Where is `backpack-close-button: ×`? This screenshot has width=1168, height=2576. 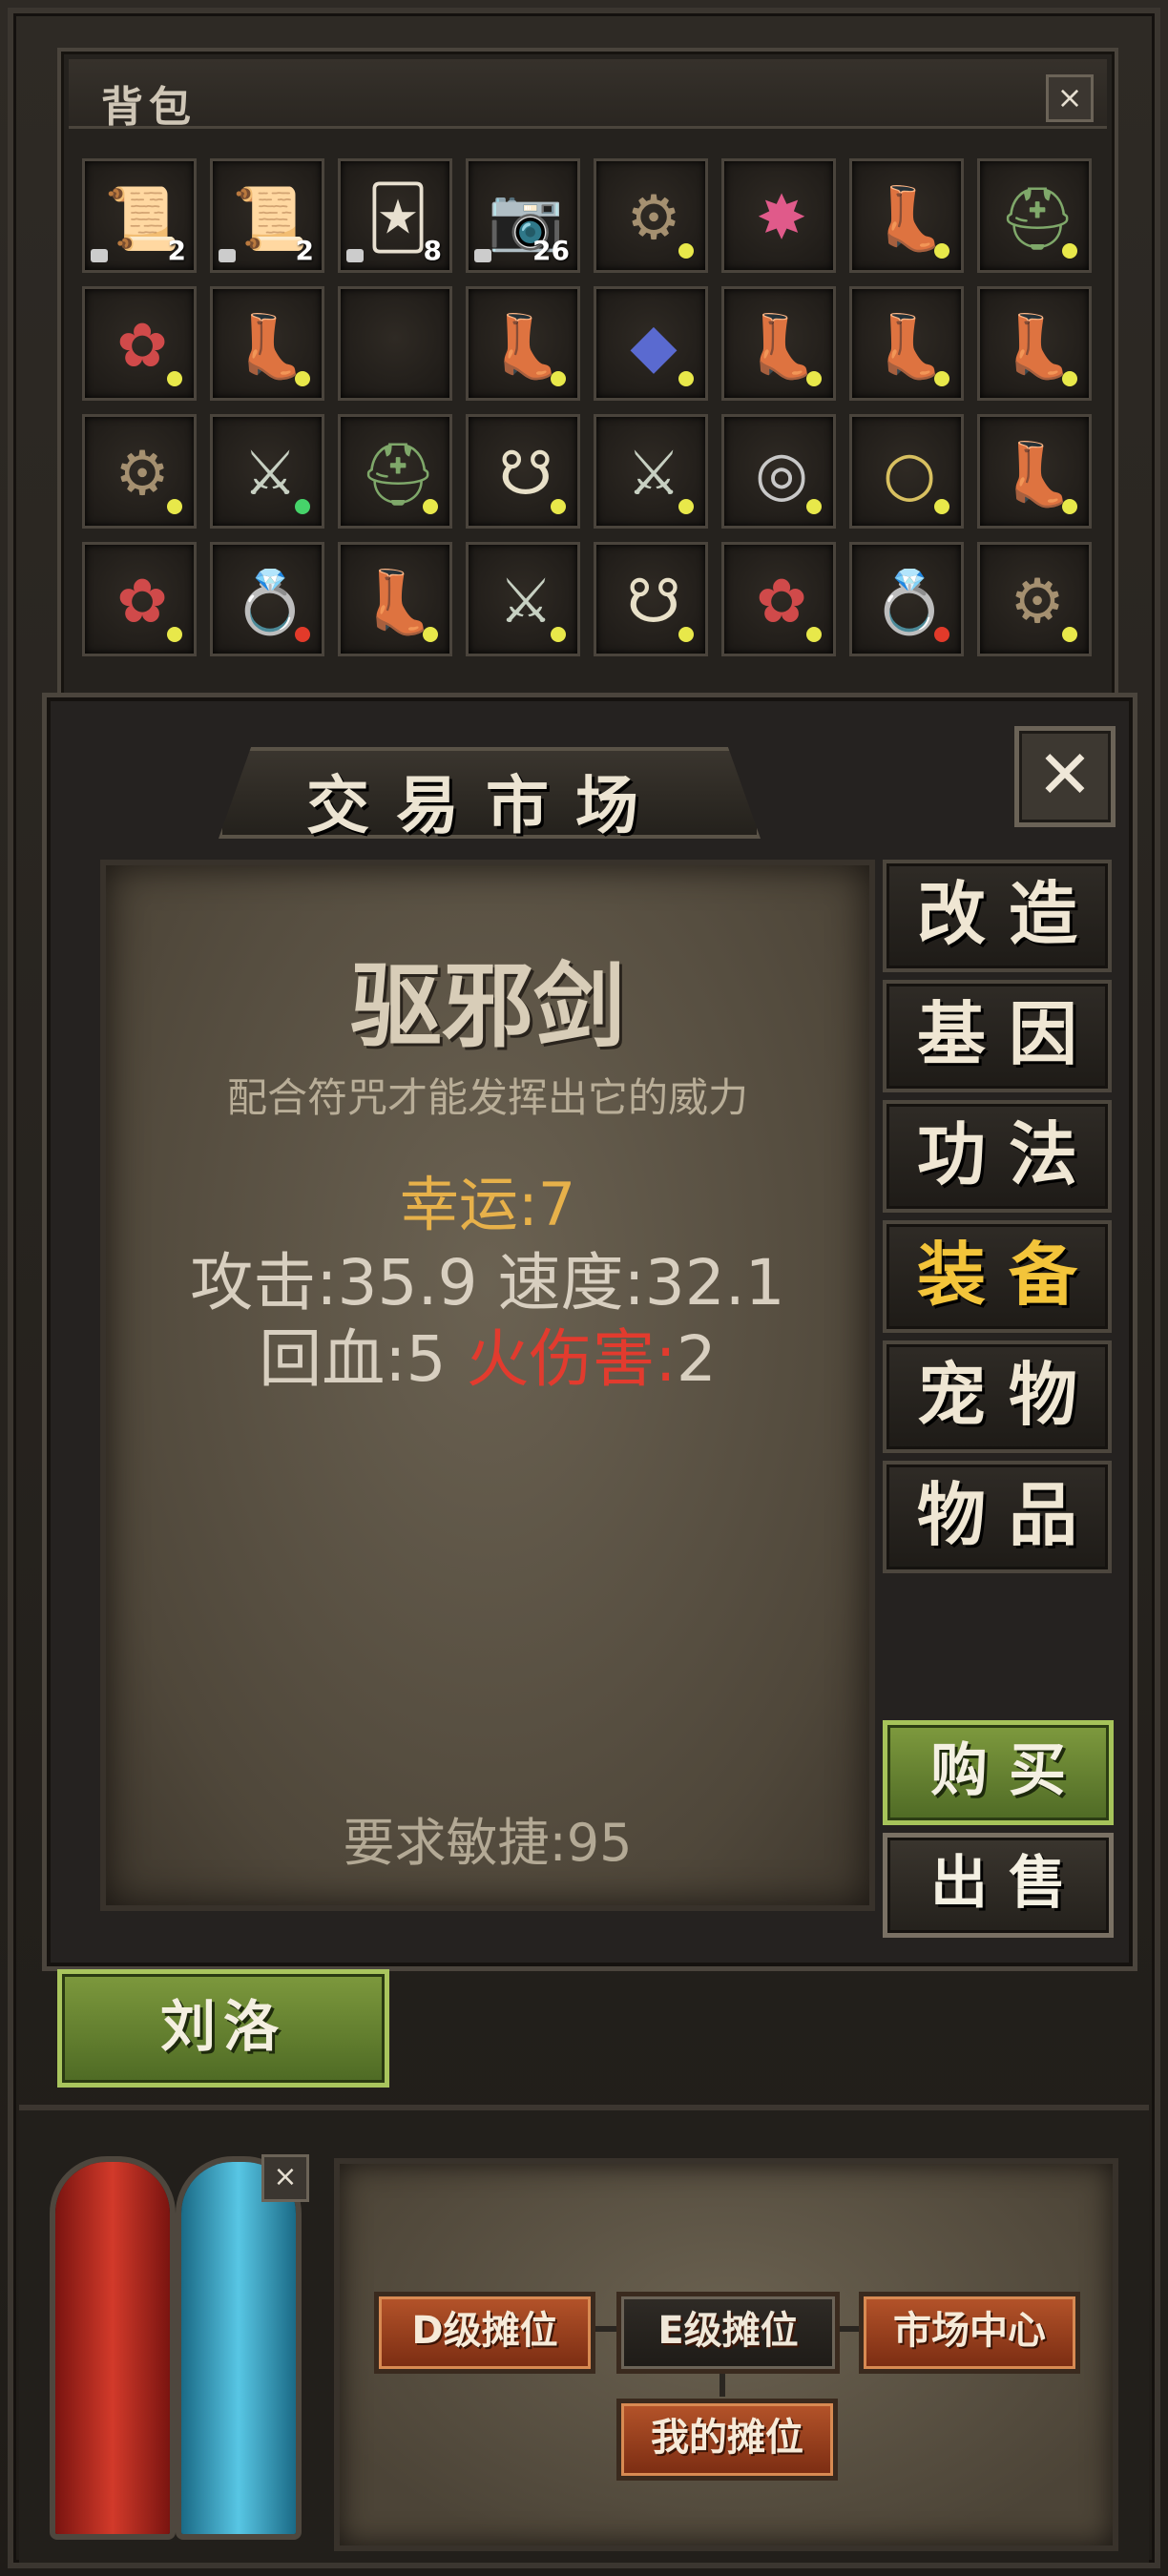 backpack-close-button: × is located at coordinates (1070, 98).